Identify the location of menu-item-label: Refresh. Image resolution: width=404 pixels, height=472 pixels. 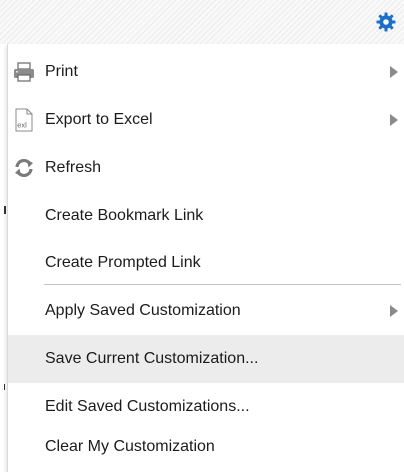
(73, 167).